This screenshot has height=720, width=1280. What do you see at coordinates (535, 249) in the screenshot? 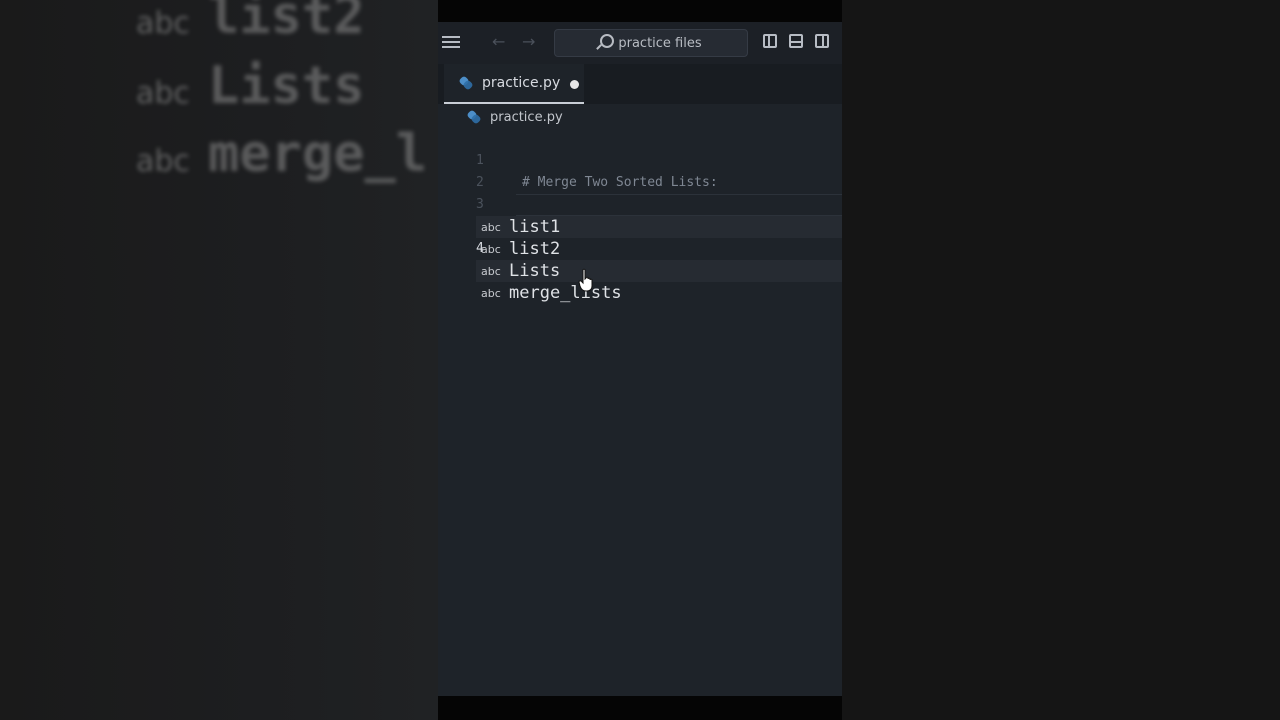
I see `suggestion-label: list2` at bounding box center [535, 249].